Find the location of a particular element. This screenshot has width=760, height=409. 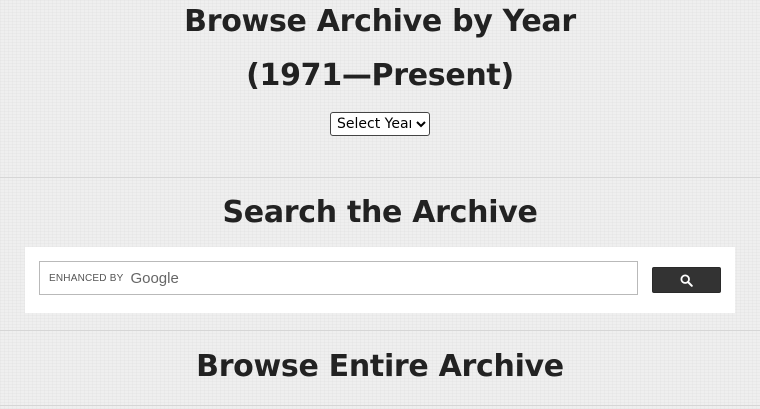

search-input: ENHANCED BY Google is located at coordinates (338, 278).